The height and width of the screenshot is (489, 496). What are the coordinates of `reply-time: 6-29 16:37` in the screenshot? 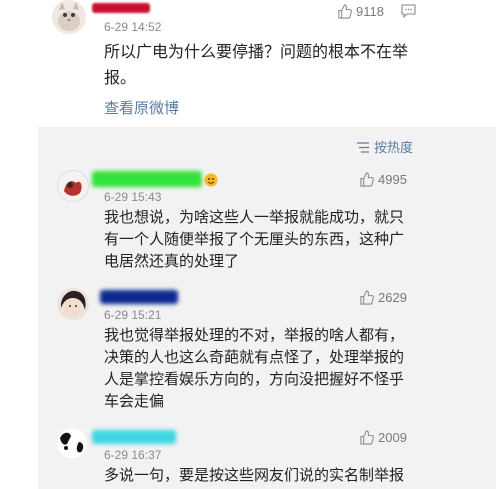 It's located at (133, 455).